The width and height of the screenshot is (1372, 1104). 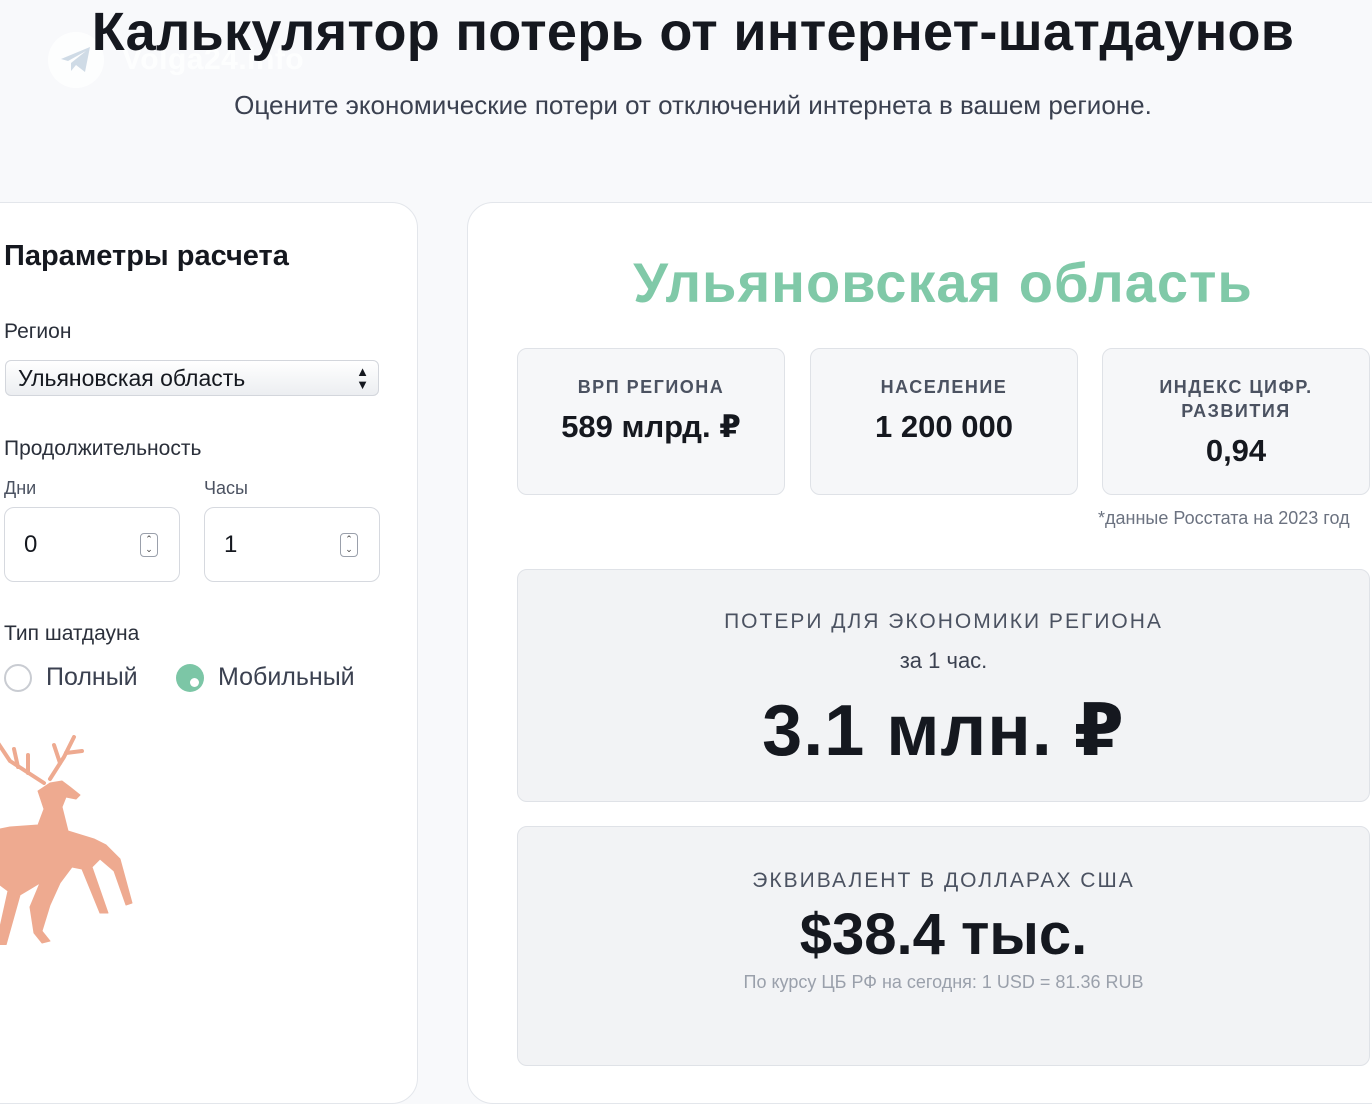 I want to click on radio-mobile-label: Мобильный, so click(x=286, y=677).